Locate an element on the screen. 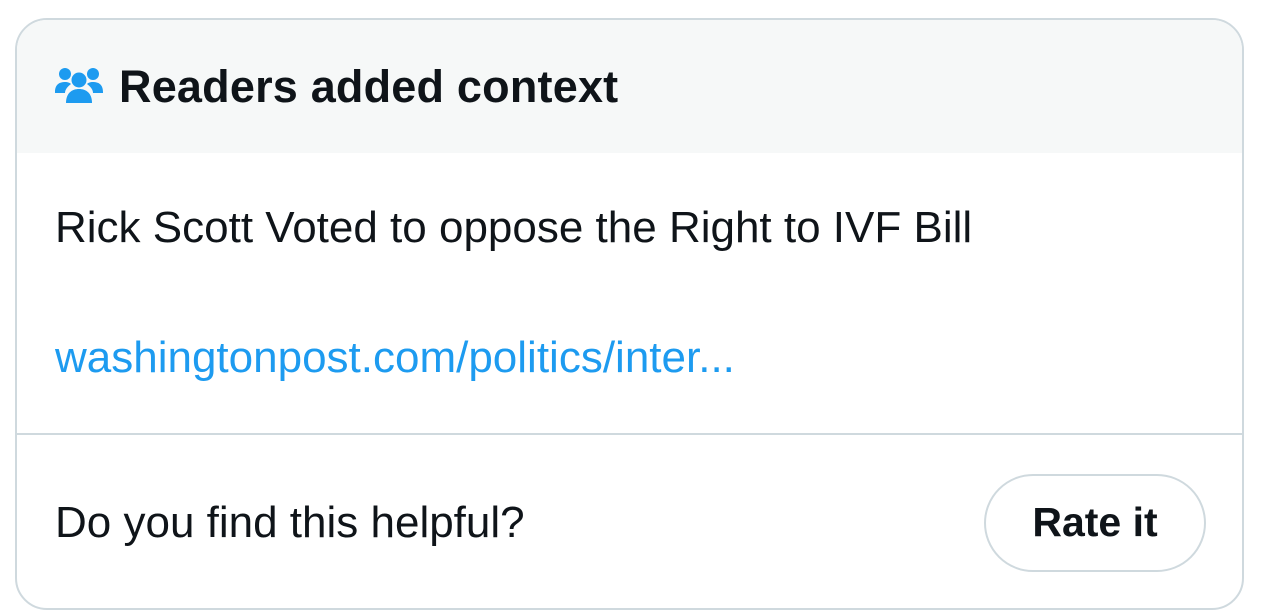  people-group-icon is located at coordinates (79, 85).